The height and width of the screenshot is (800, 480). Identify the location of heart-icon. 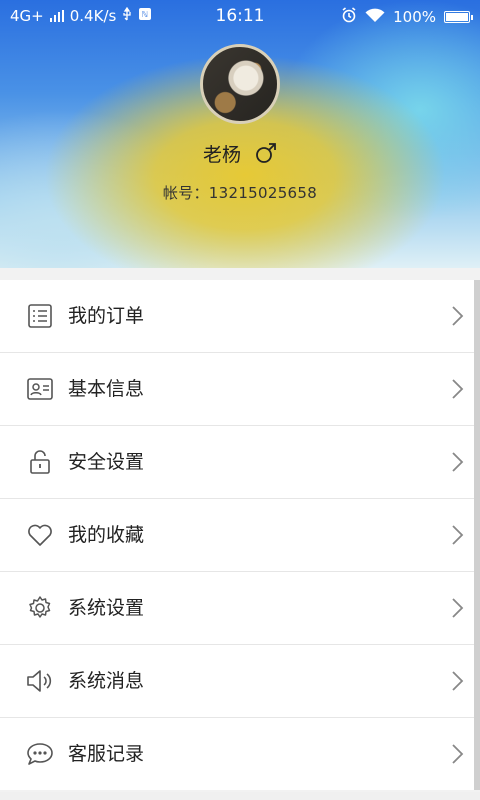
(40, 535).